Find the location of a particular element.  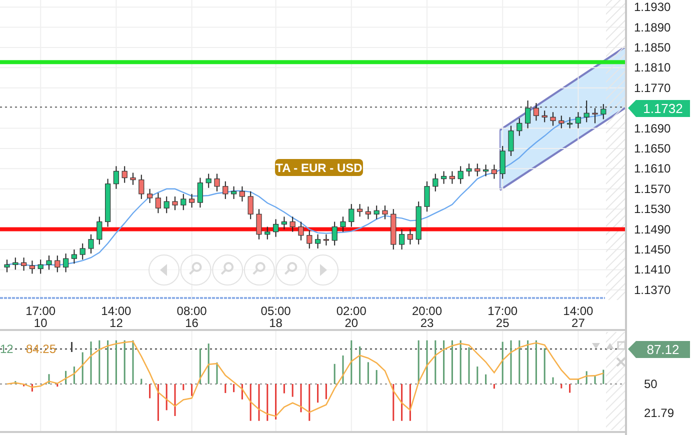

zoom-reset-button is located at coordinates (259, 270).